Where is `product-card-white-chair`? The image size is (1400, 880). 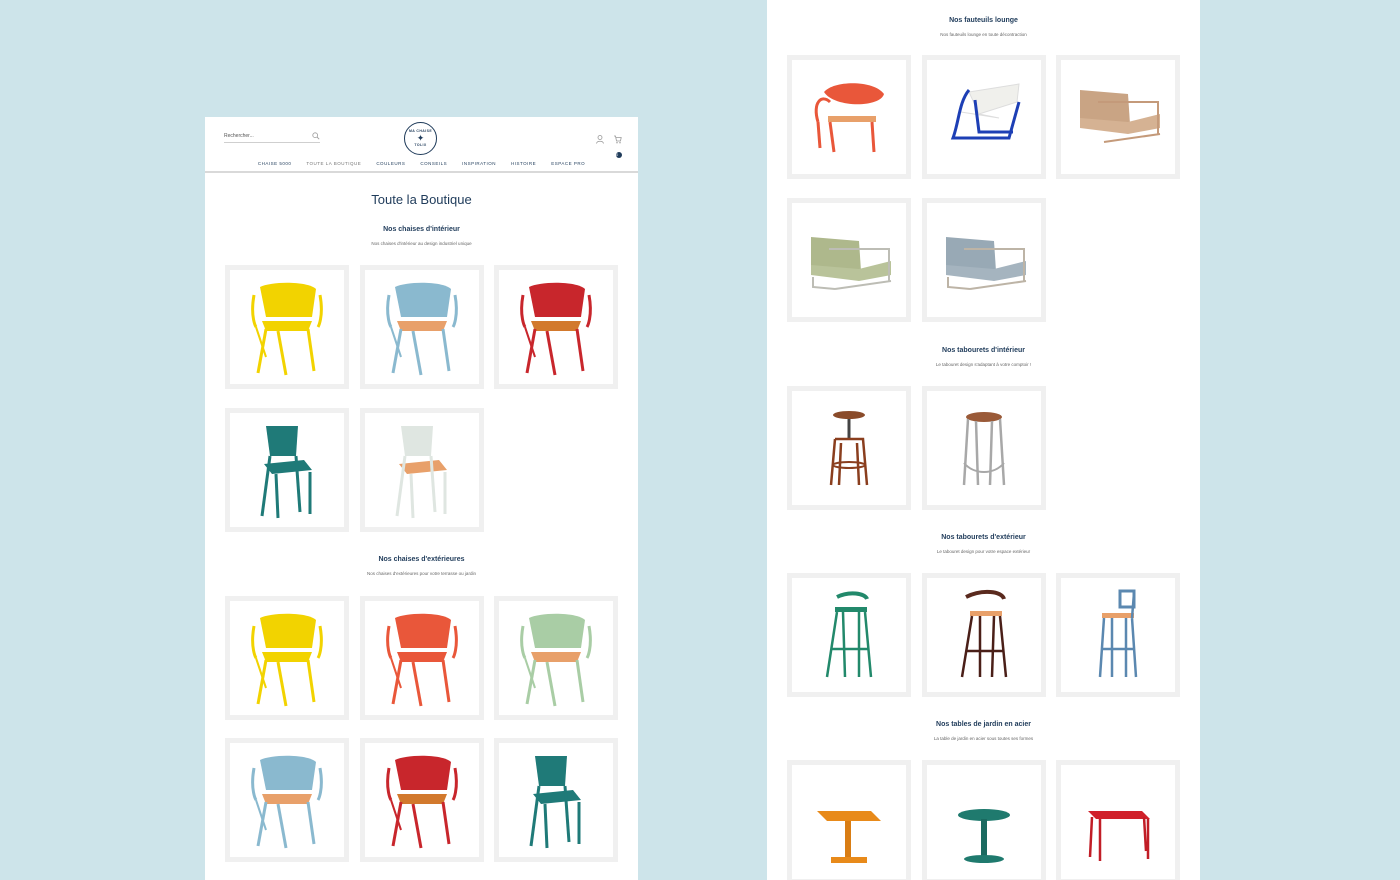 product-card-white-chair is located at coordinates (422, 470).